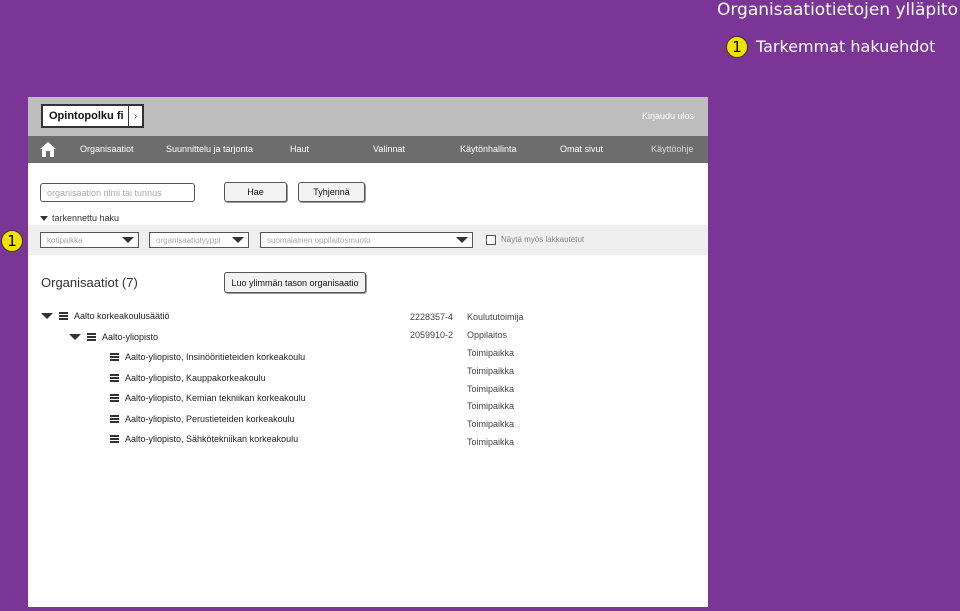 This screenshot has width=960, height=611. I want to click on org-code: 2059910-2, so click(432, 335).